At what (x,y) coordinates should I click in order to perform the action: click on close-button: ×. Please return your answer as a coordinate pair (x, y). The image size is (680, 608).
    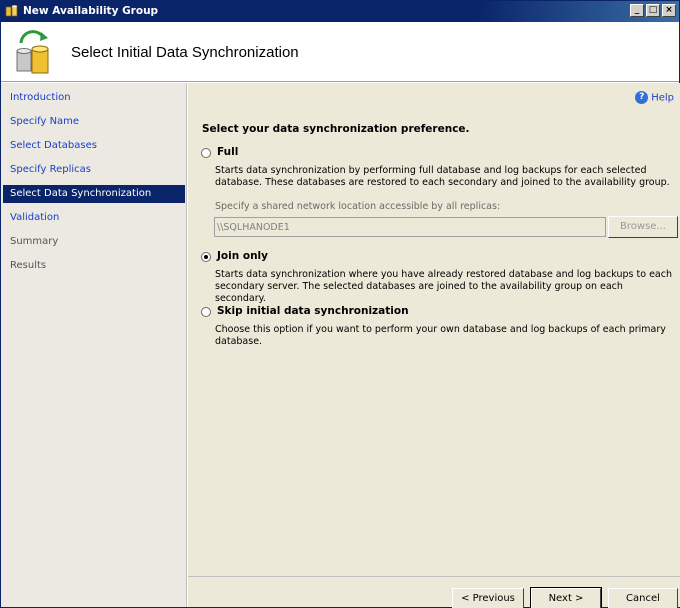
    Looking at the image, I should click on (669, 10).